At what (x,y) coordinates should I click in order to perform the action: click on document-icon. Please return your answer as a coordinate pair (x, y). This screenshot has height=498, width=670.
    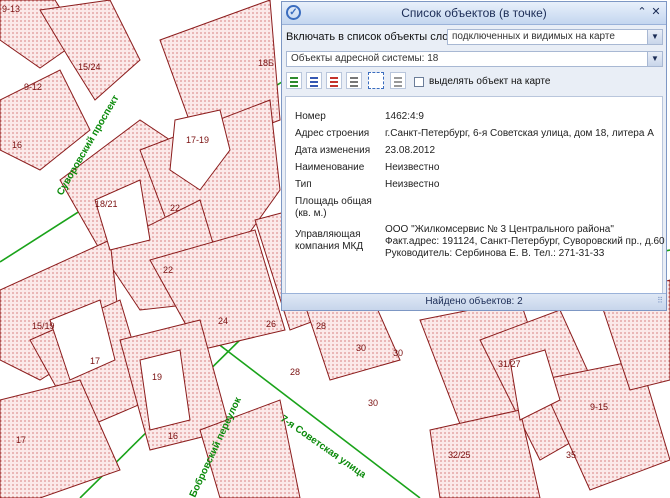
    Looking at the image, I should click on (398, 80).